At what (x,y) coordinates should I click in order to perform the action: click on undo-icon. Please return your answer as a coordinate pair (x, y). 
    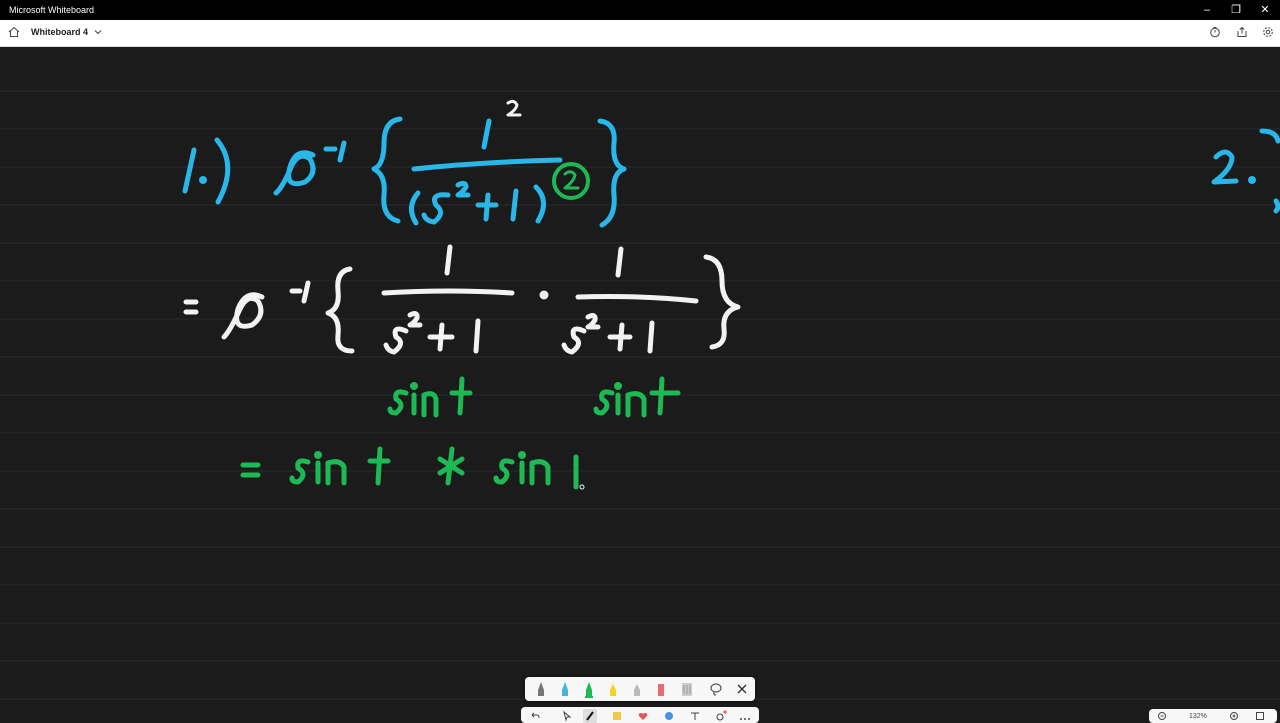
    Looking at the image, I should click on (535, 716).